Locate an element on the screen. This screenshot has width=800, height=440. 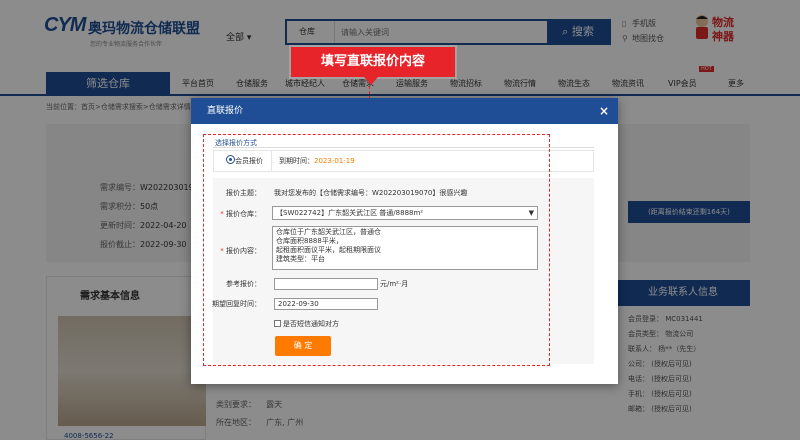
annotation-arrow-icon is located at coordinates (371, 81).